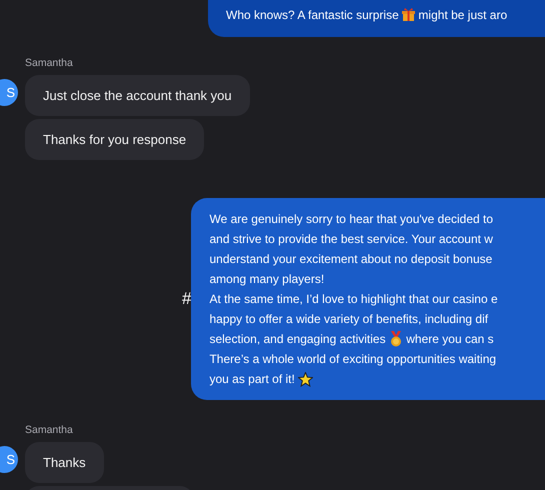 The width and height of the screenshot is (545, 490). What do you see at coordinates (409, 15) in the screenshot?
I see `gift-icon` at bounding box center [409, 15].